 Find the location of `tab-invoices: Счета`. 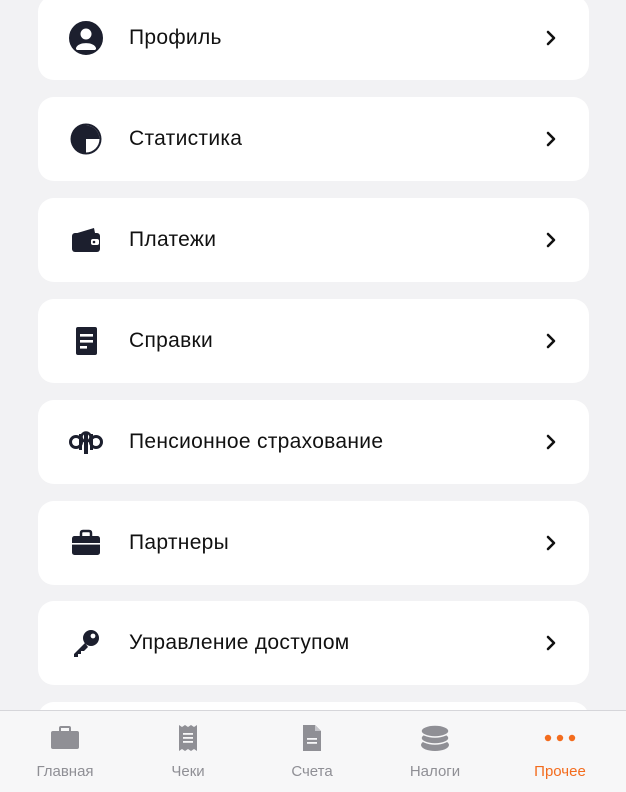

tab-invoices: Счета is located at coordinates (312, 751).